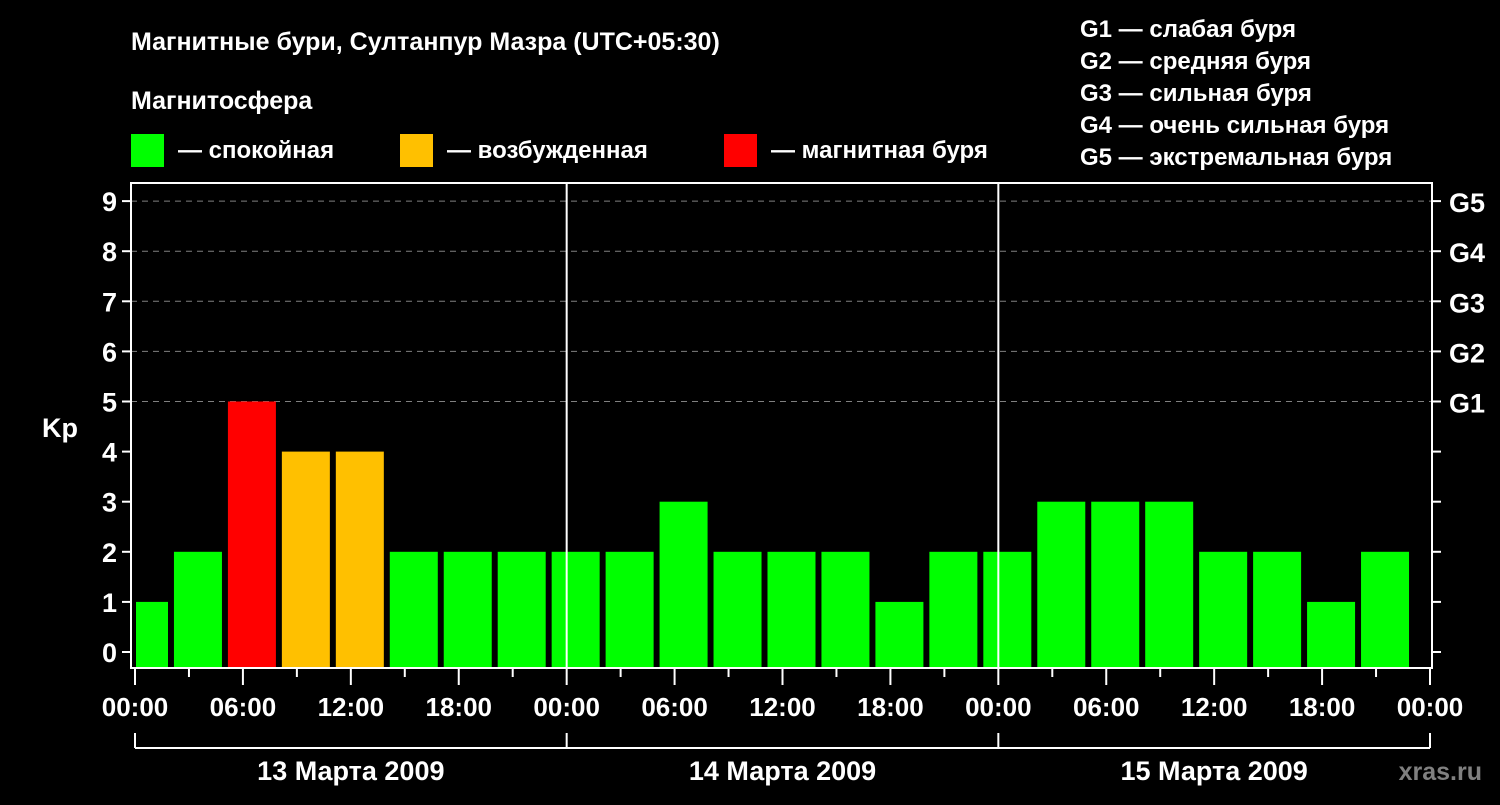  What do you see at coordinates (1236, 157) in the screenshot?
I see `g-scale-item: G5 — экстремальная буря` at bounding box center [1236, 157].